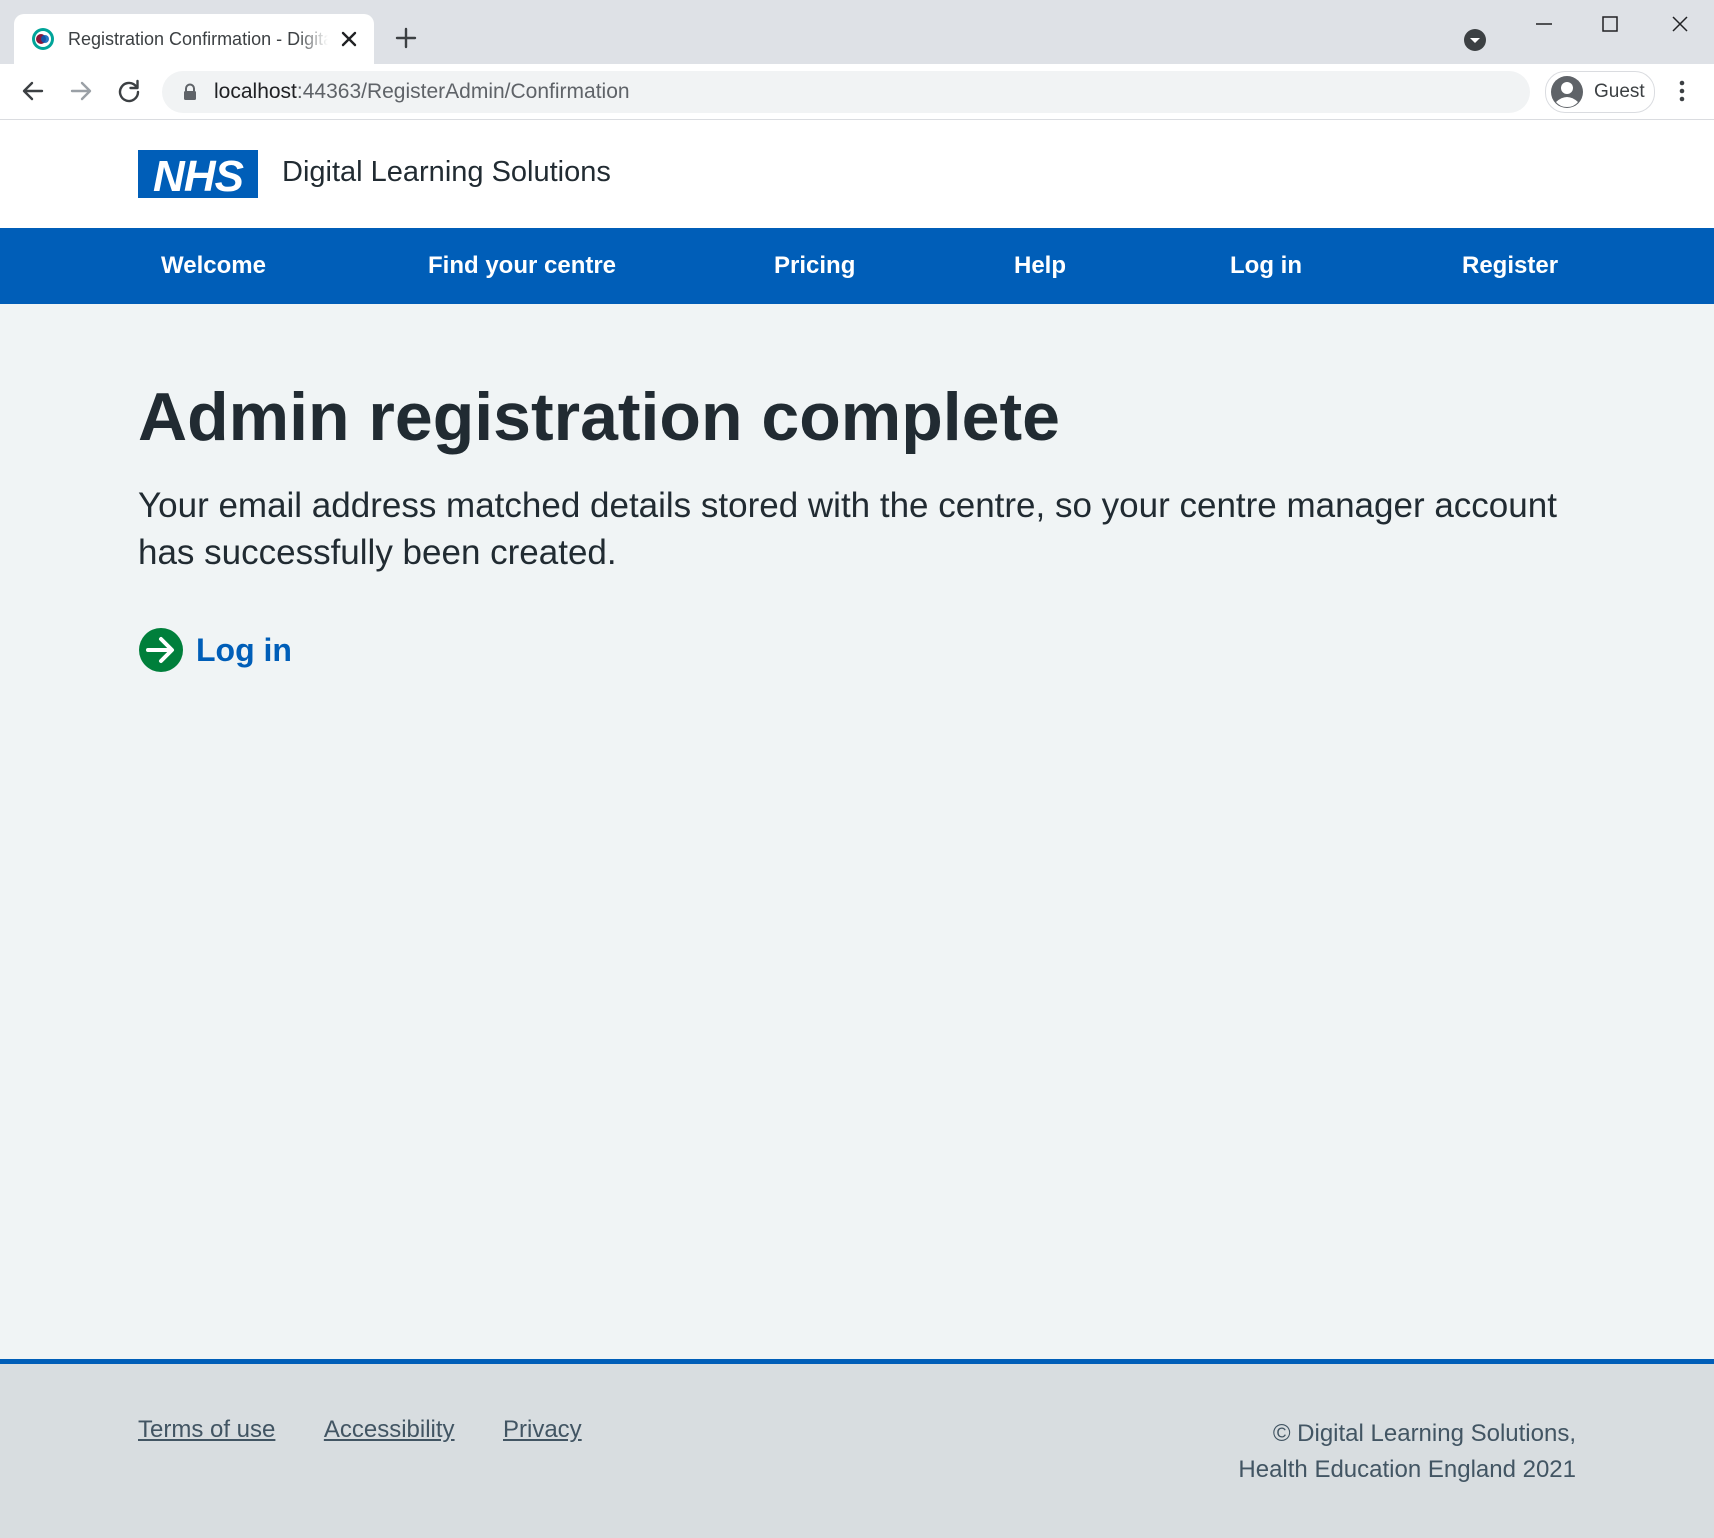 This screenshot has height=1538, width=1714. What do you see at coordinates (206, 1429) in the screenshot?
I see `footer-link-terms-of-use: Terms of use` at bounding box center [206, 1429].